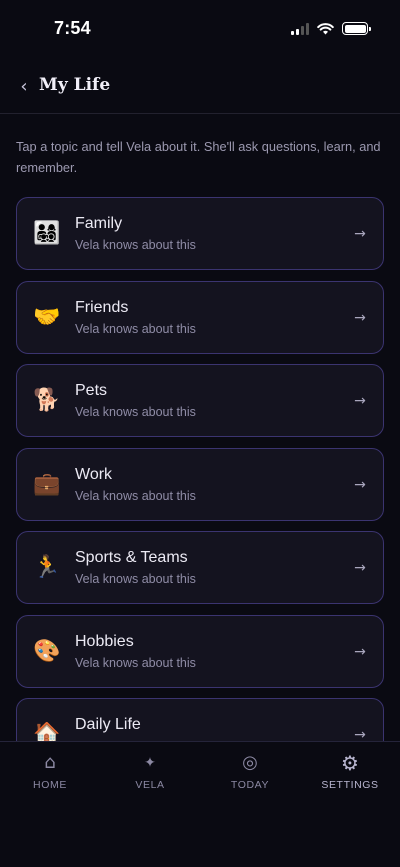 The width and height of the screenshot is (400, 867). I want to click on status-bar: 7:54, so click(200, 29).